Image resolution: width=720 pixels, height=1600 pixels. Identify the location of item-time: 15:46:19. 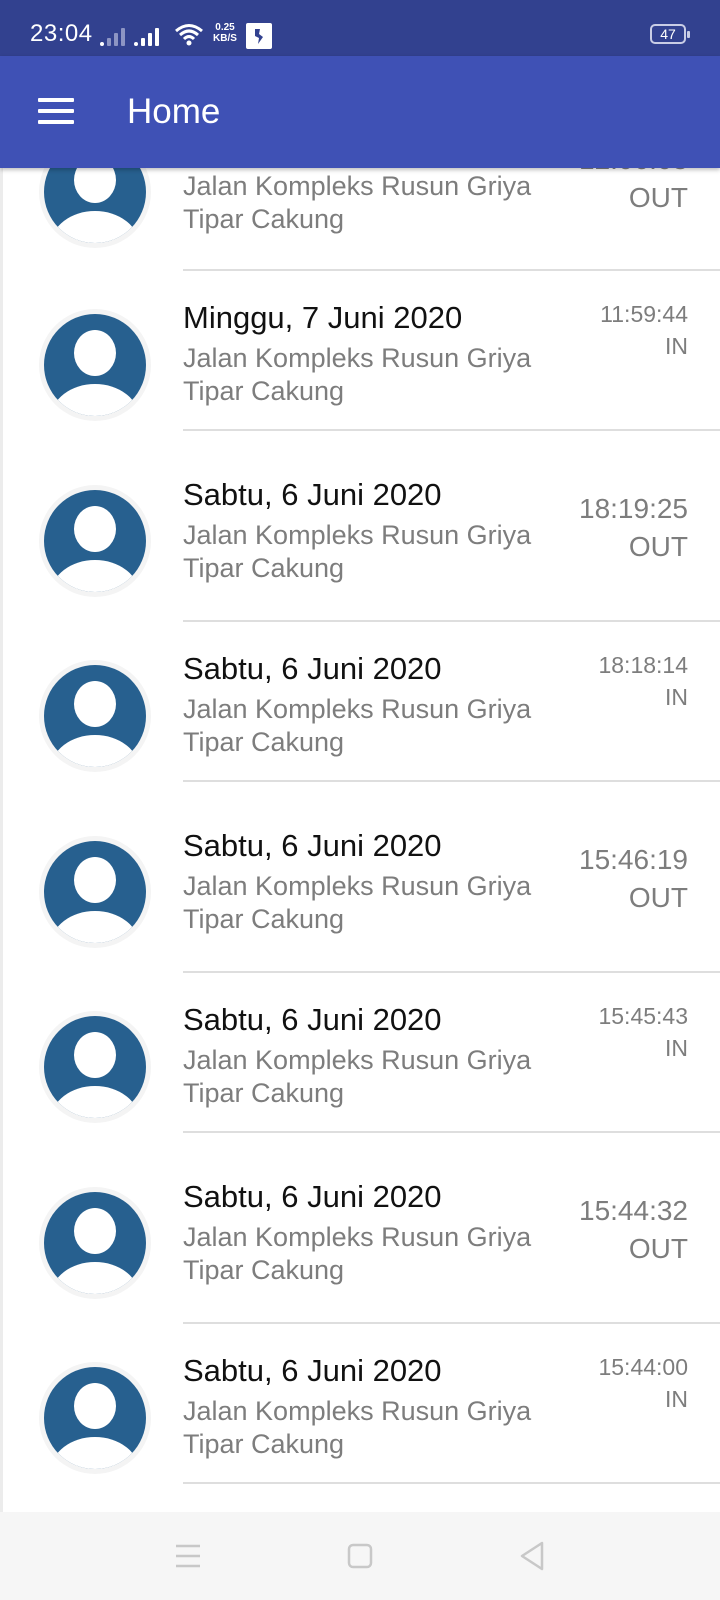
(633, 859).